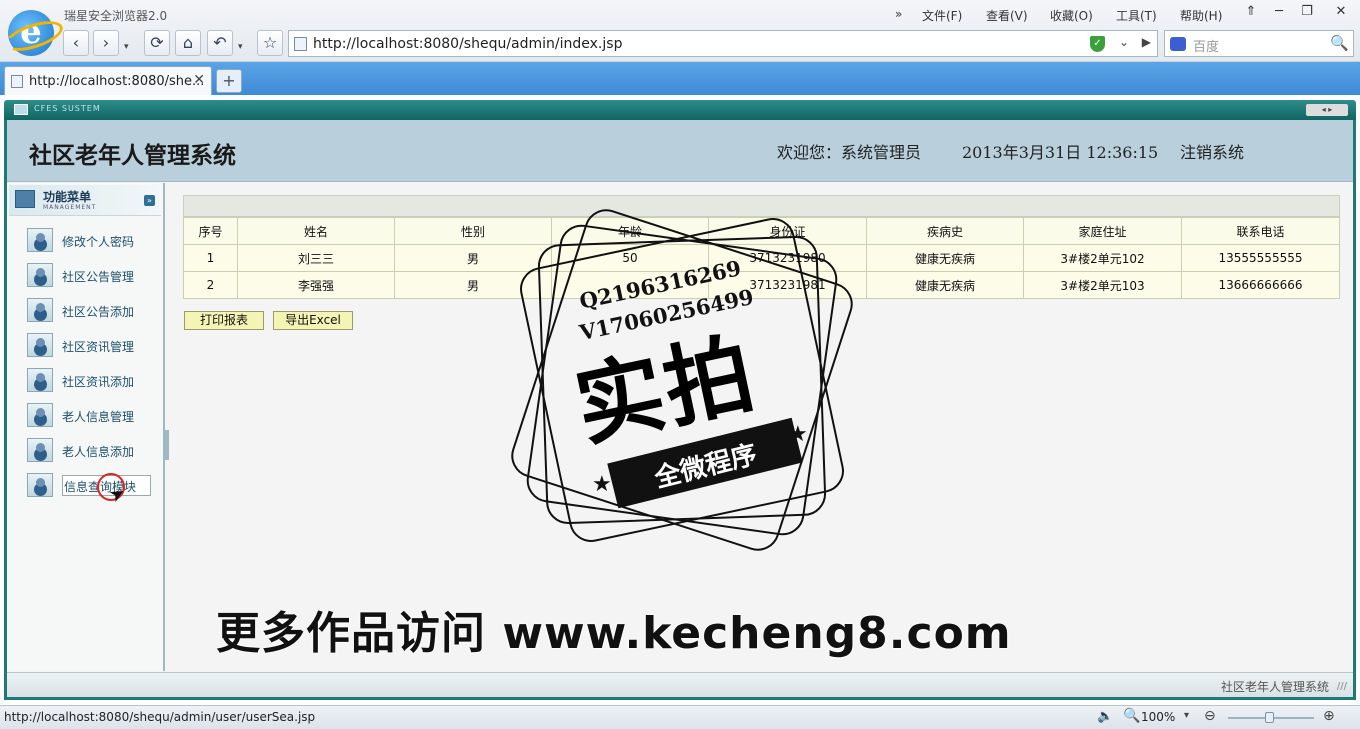 The height and width of the screenshot is (729, 1360). What do you see at coordinates (1329, 716) in the screenshot?
I see `zoom-in-icon: ⊕` at bounding box center [1329, 716].